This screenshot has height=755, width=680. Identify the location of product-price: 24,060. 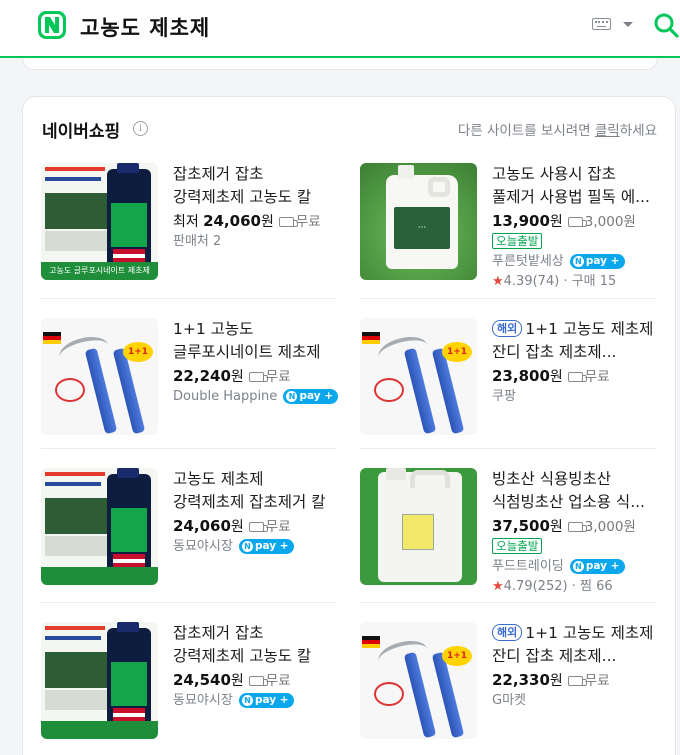
(202, 526).